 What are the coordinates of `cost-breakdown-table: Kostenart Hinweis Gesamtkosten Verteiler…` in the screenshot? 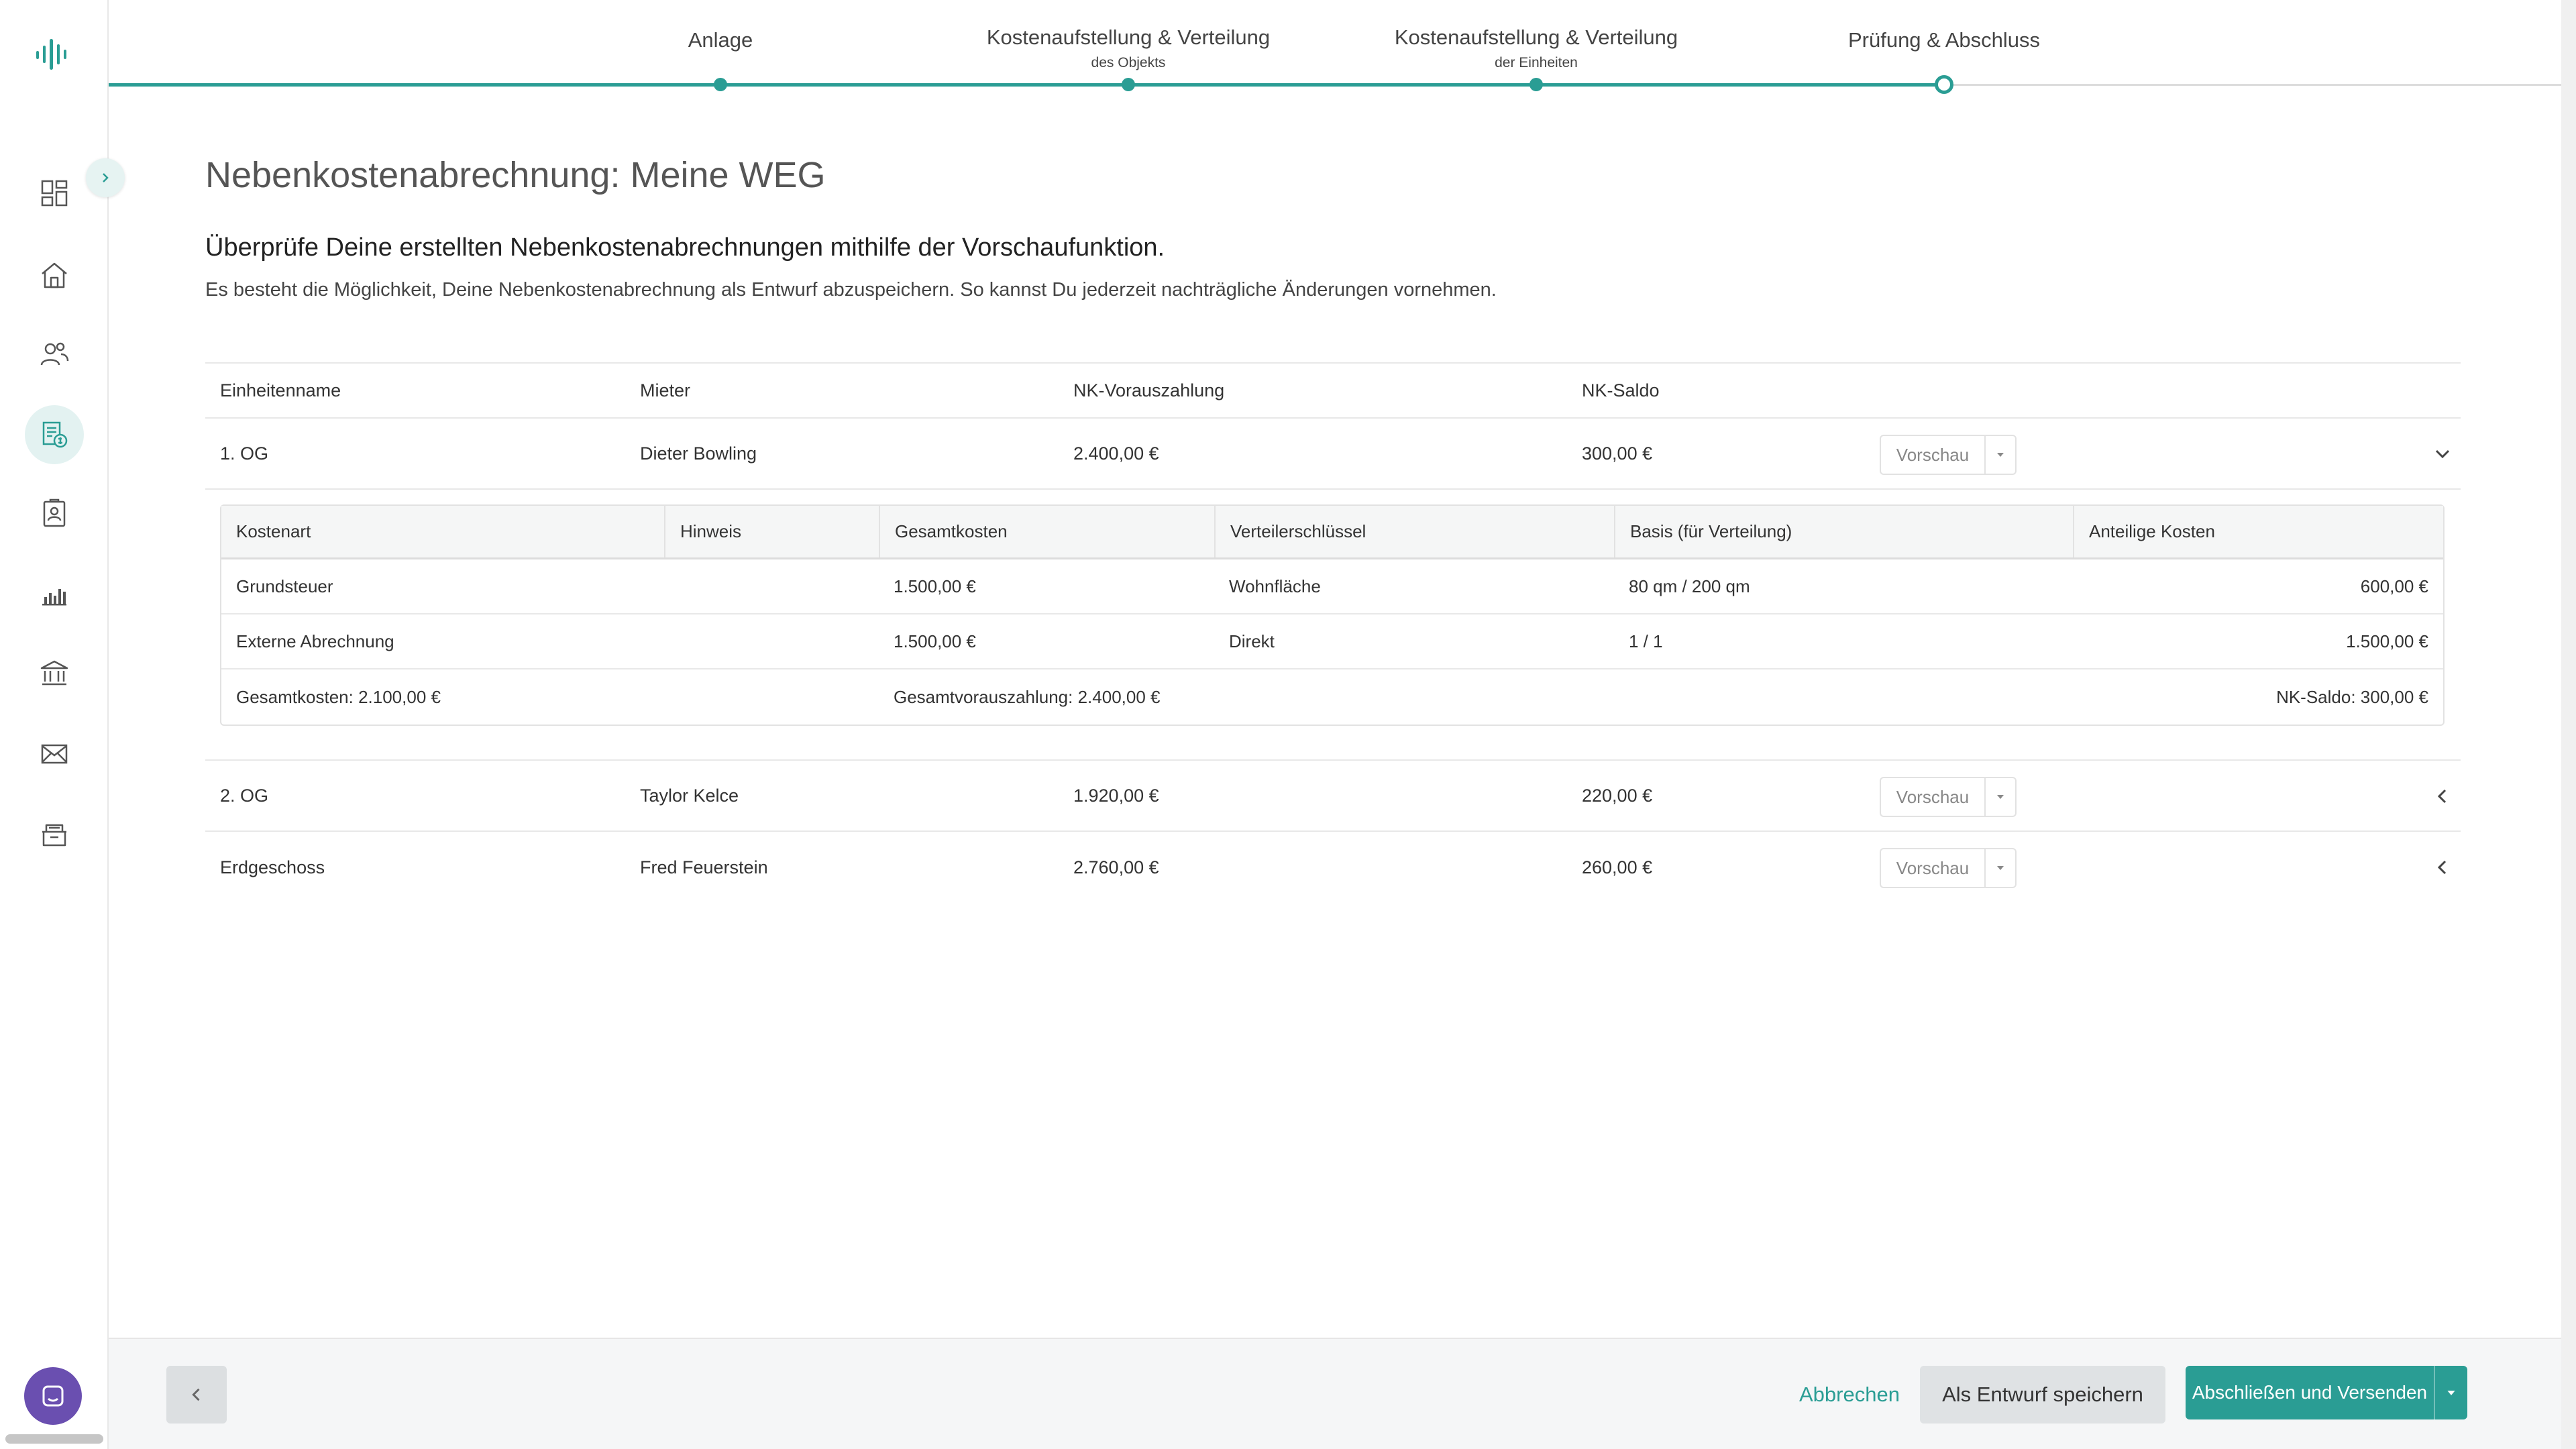 It's located at (1332, 615).